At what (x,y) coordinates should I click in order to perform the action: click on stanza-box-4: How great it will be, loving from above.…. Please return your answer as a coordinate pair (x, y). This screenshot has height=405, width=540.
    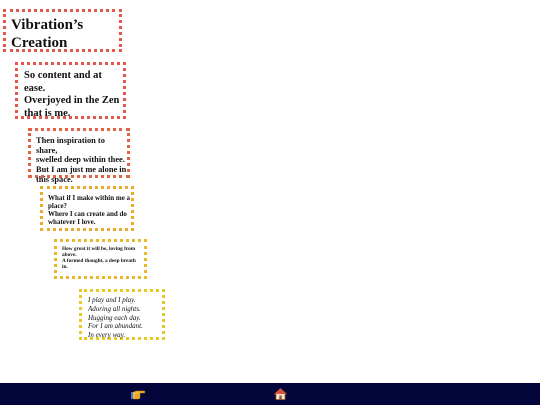
    Looking at the image, I should click on (100, 259).